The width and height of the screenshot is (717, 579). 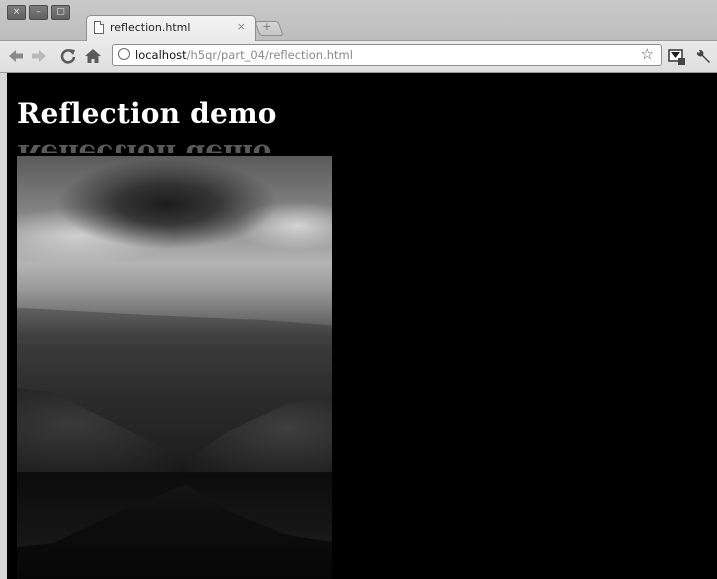 What do you see at coordinates (387, 55) in the screenshot?
I see `address-bar: localhost/h5qr/part_04/reflection.html ☆` at bounding box center [387, 55].